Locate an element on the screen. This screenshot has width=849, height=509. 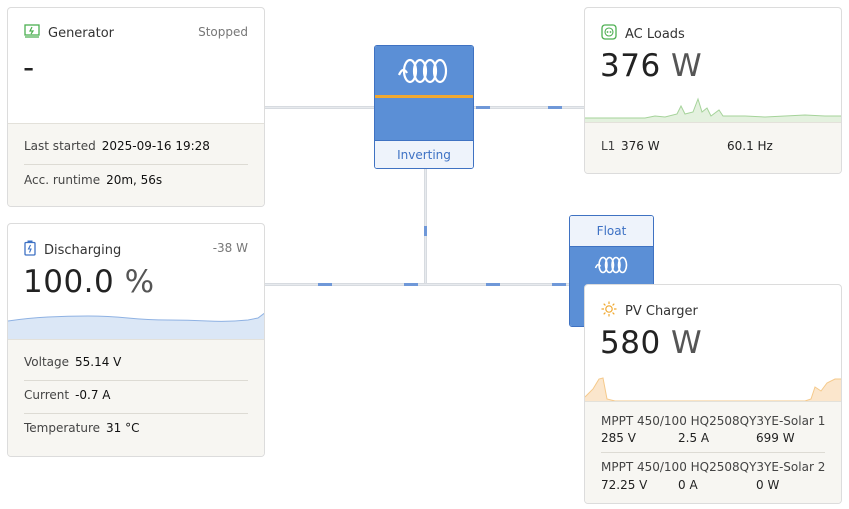
battery-soc: 100.0 % is located at coordinates (89, 282).